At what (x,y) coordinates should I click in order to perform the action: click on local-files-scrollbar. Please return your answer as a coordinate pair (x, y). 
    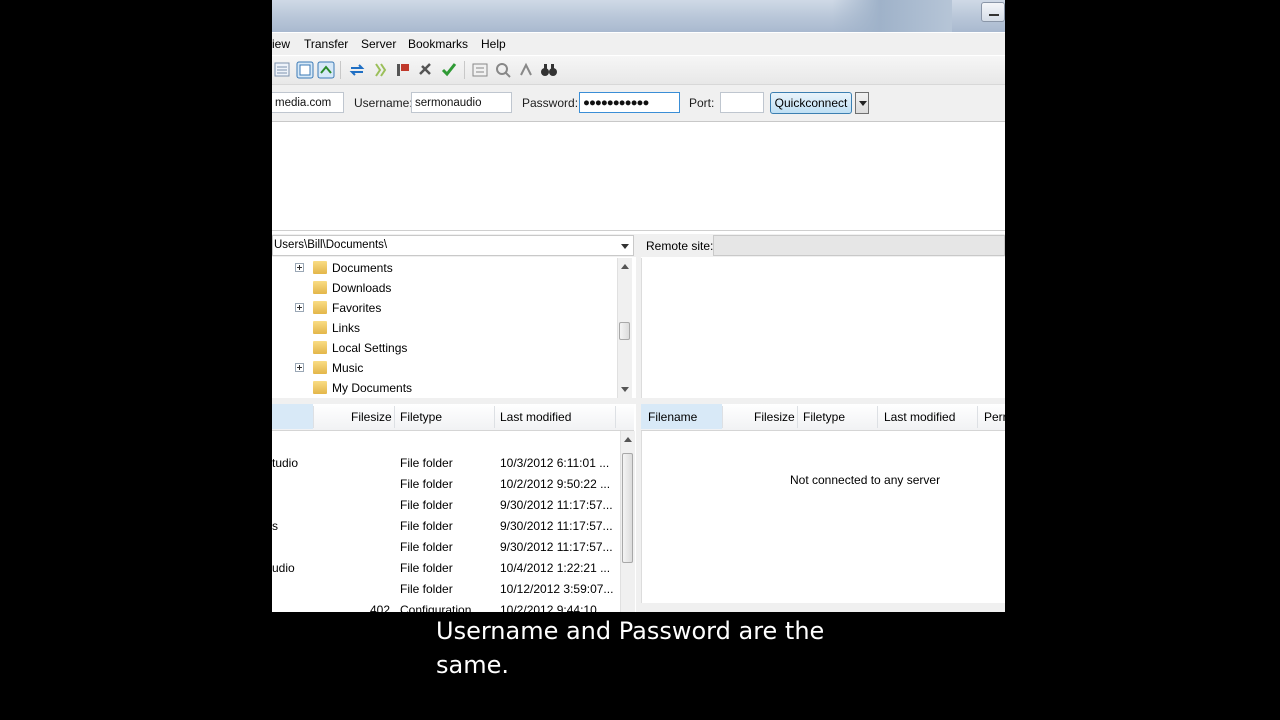
    Looking at the image, I should click on (627, 521).